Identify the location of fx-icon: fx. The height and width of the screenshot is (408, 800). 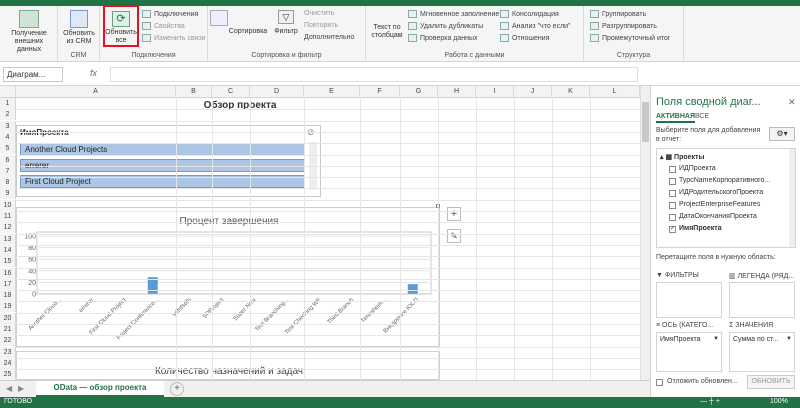
(93, 73).